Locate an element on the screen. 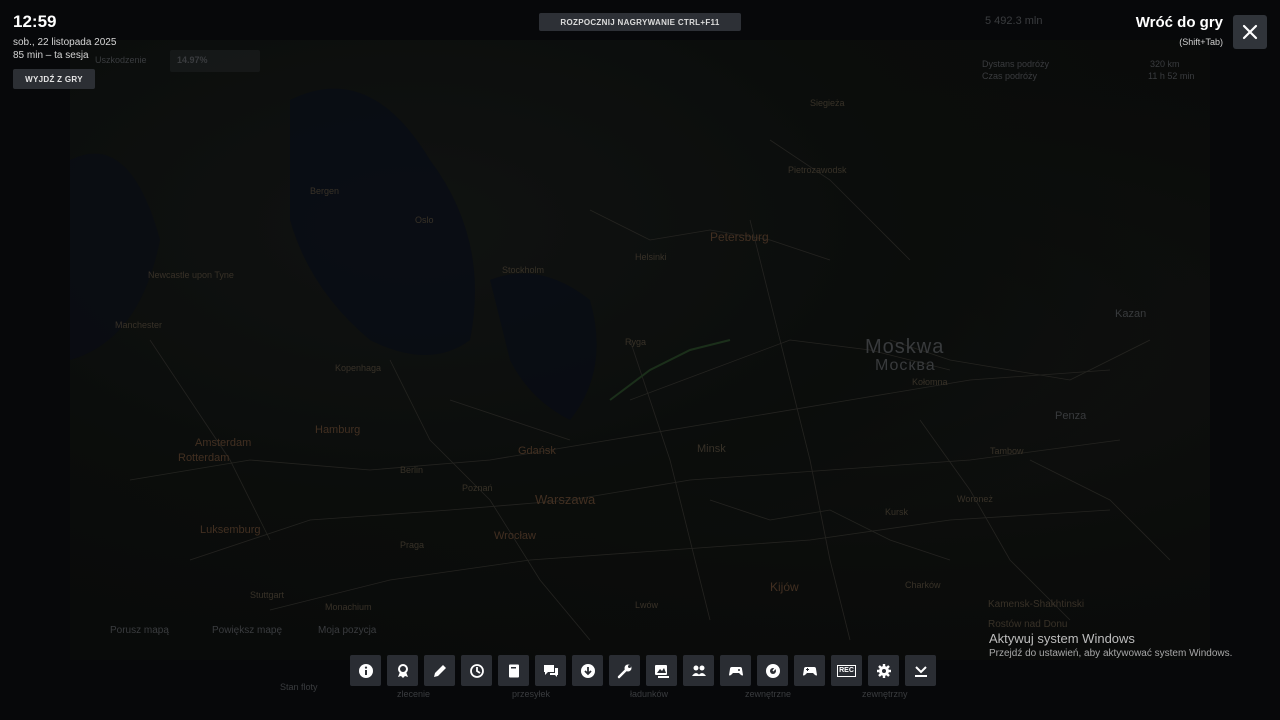 This screenshot has height=720, width=1280. controller-icon is located at coordinates (809, 670).